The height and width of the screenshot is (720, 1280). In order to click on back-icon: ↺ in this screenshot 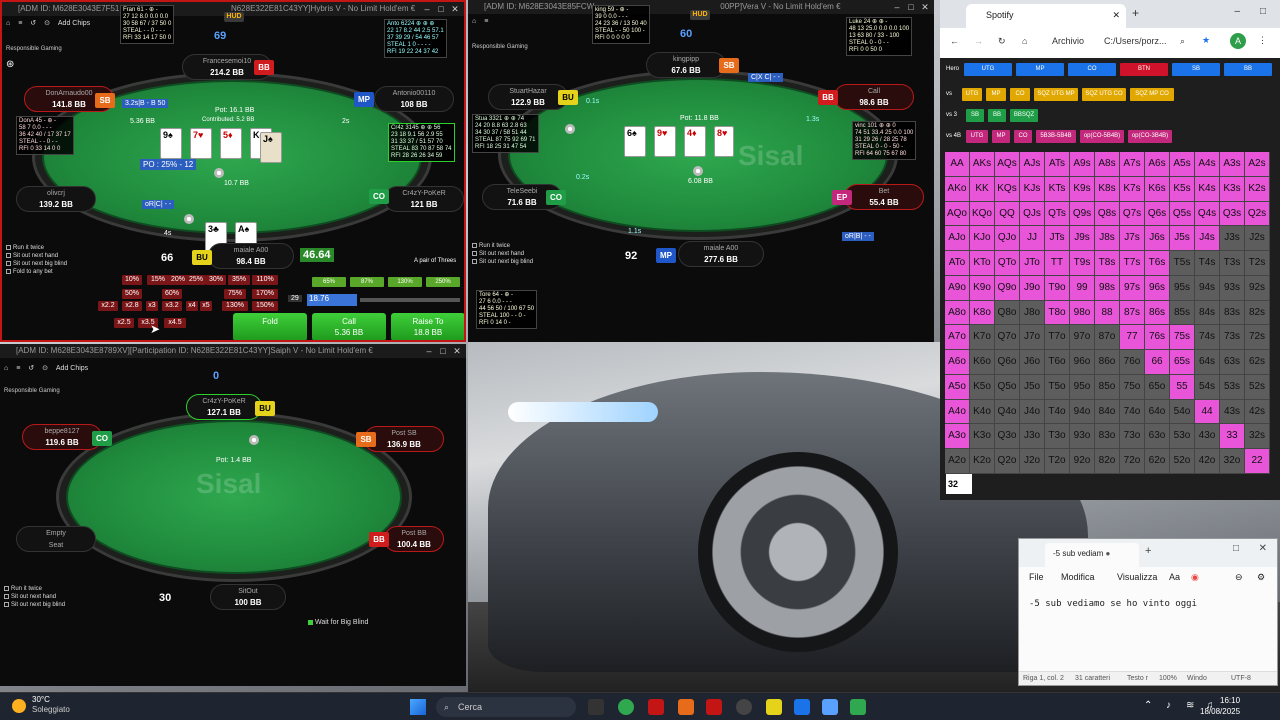, I will do `click(33, 24)`.